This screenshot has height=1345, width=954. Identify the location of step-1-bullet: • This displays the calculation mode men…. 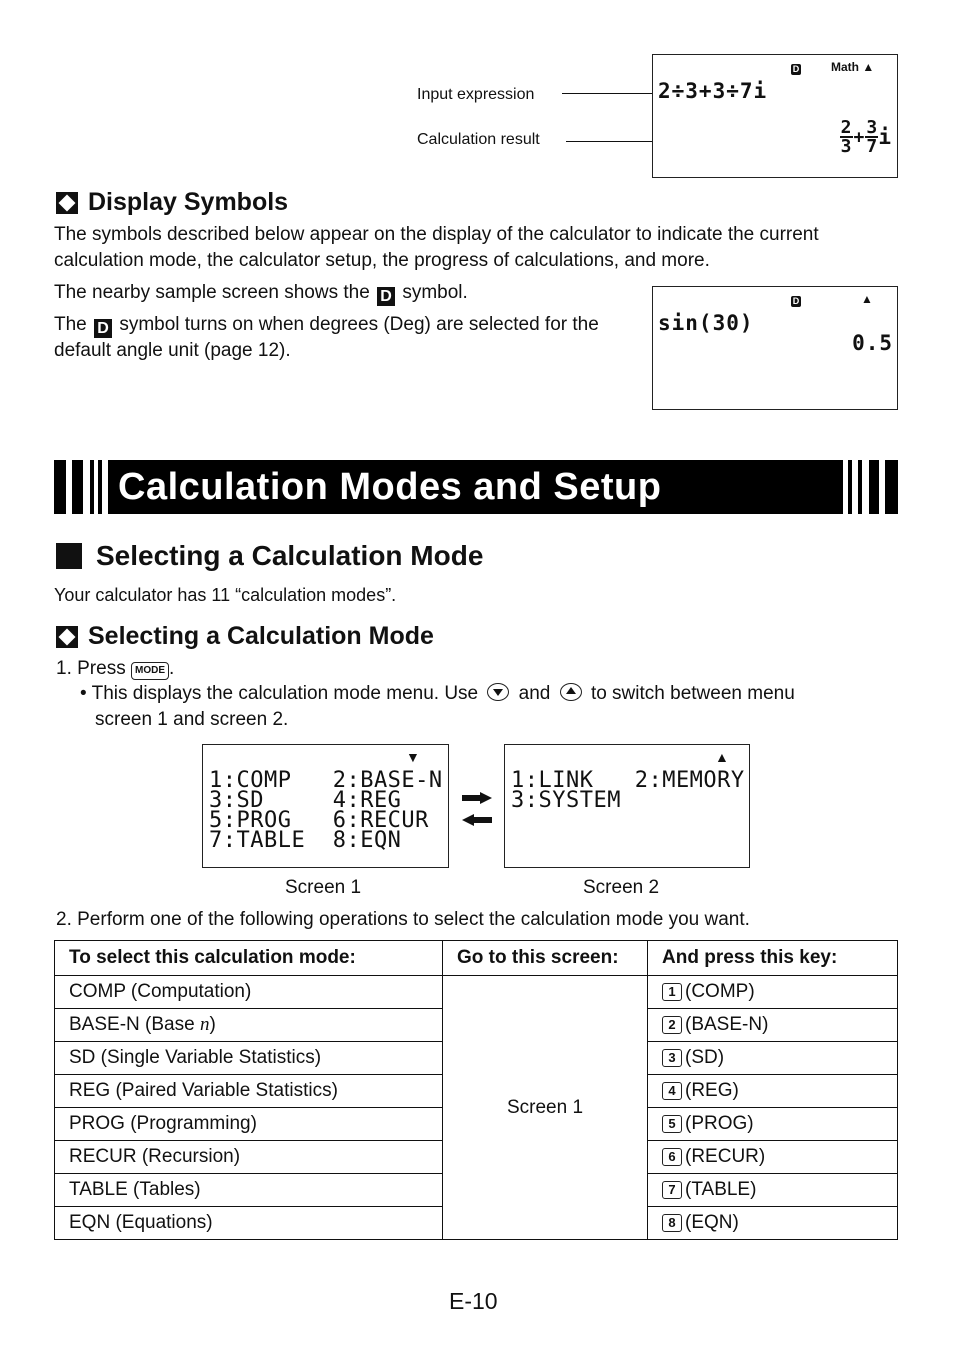
(437, 693).